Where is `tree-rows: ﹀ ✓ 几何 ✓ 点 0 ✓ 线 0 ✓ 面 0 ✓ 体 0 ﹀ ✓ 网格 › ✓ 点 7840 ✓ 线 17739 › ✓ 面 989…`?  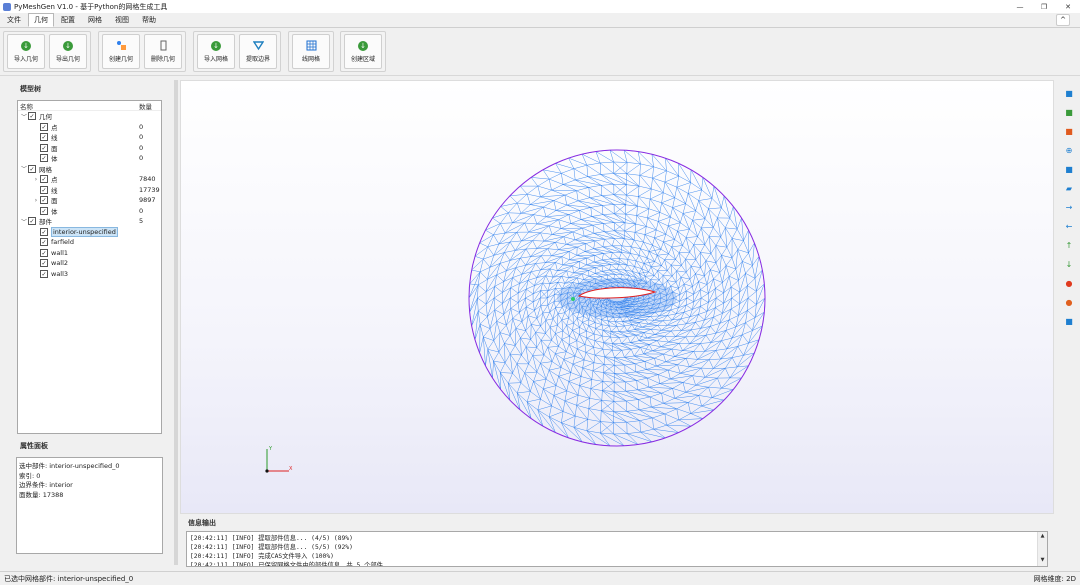
tree-rows: ﹀ ✓ 几何 ✓ 点 0 ✓ 线 0 ✓ 面 0 ✓ 体 0 ﹀ ✓ 网格 › ✓ 点 7840 ✓ 线 17739 › ✓ 面 989… is located at coordinates (89, 195).